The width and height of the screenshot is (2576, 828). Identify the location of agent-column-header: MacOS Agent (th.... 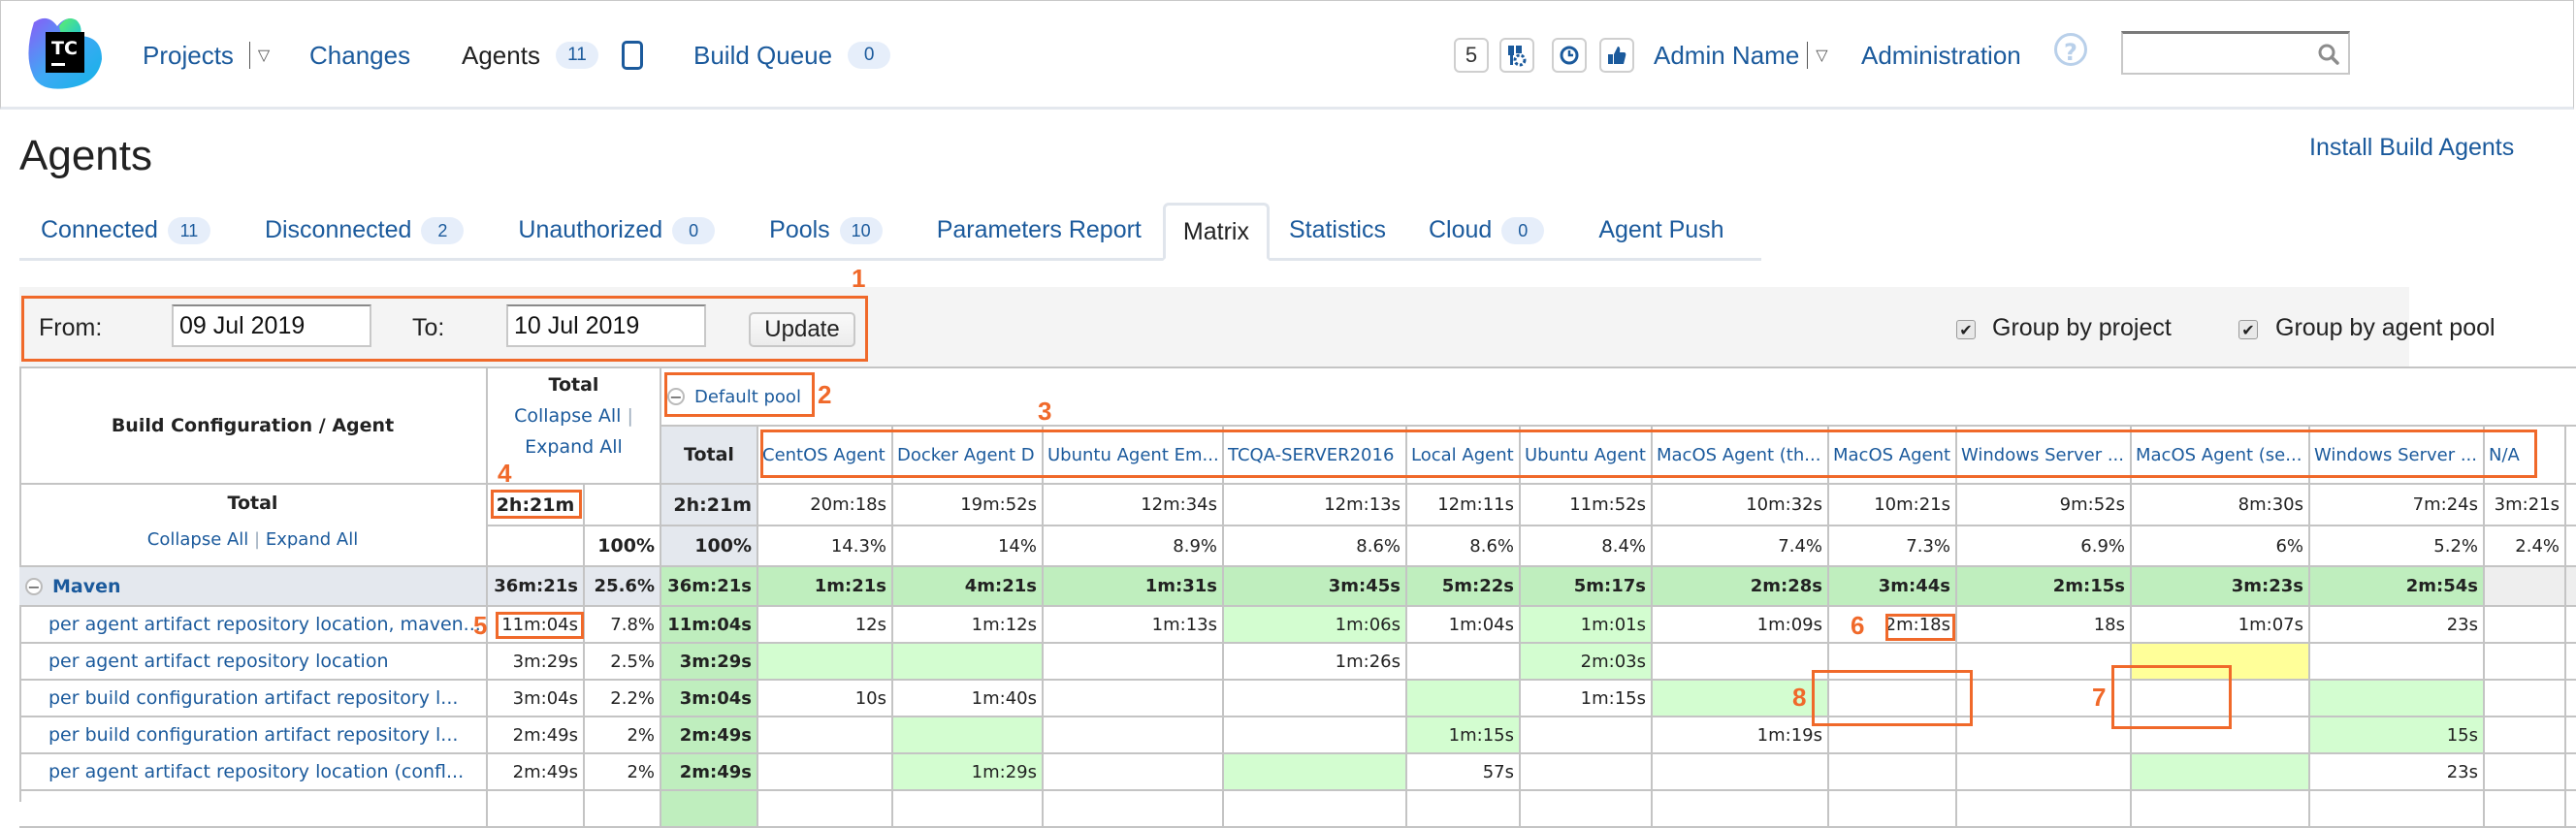
(1741, 456).